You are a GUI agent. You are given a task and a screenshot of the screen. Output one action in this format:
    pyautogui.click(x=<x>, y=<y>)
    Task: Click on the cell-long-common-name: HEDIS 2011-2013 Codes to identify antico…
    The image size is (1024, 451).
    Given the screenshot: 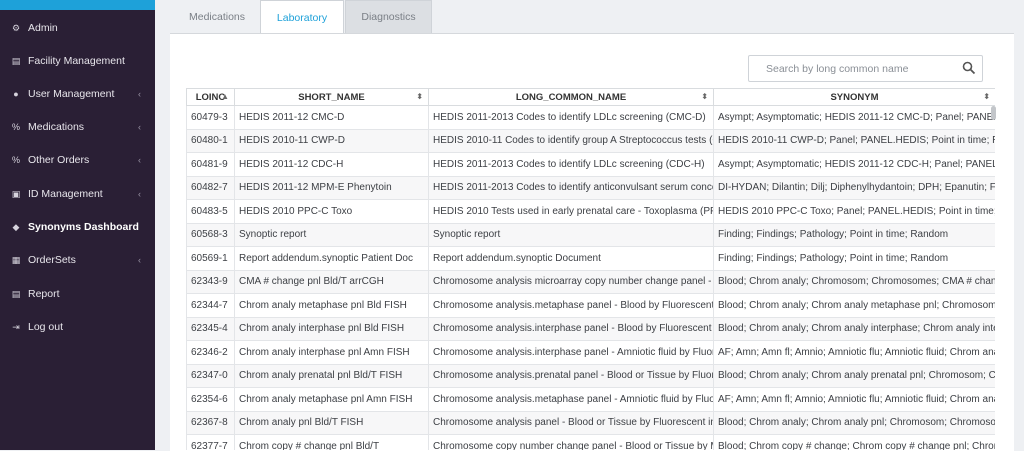 What is the action you would take?
    pyautogui.click(x=571, y=187)
    